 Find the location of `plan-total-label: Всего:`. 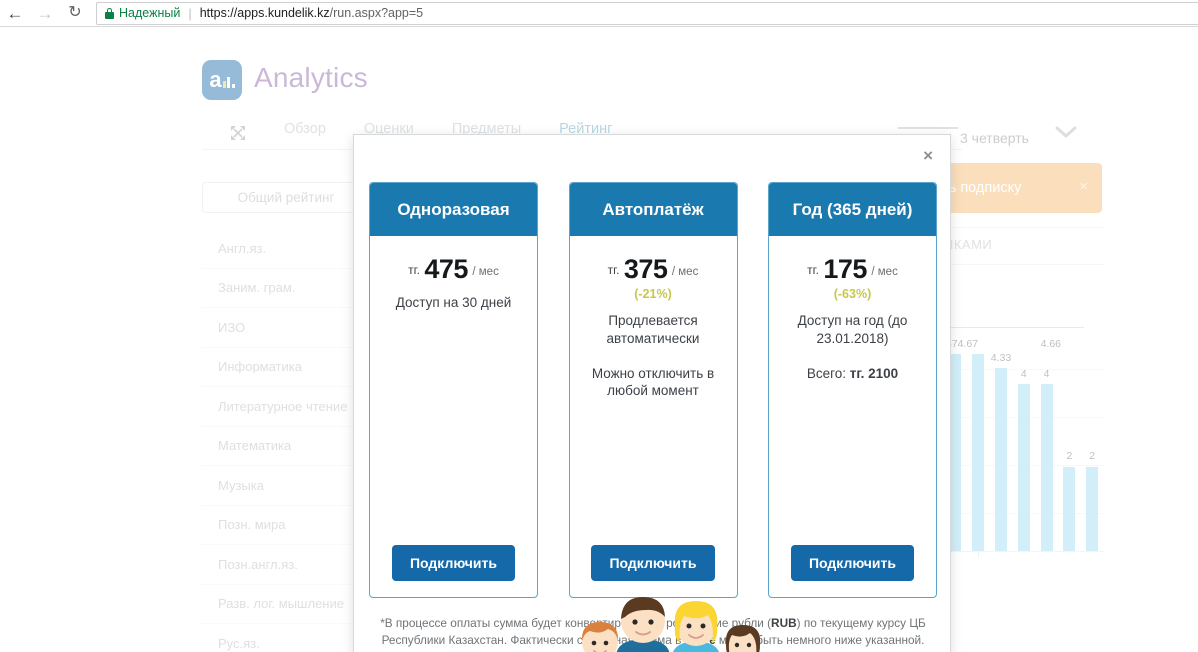

plan-total-label: Всего: is located at coordinates (826, 373).